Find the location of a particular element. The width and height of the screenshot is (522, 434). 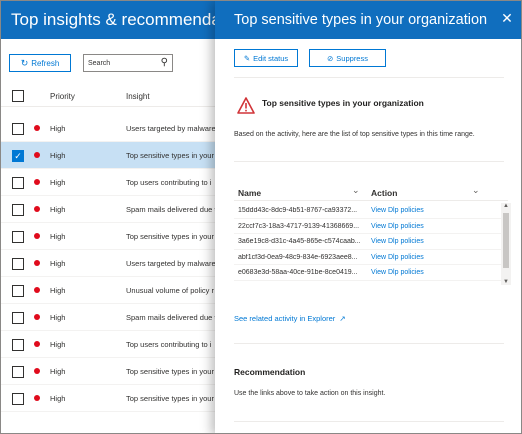

close-icon: ✕ is located at coordinates (507, 18).